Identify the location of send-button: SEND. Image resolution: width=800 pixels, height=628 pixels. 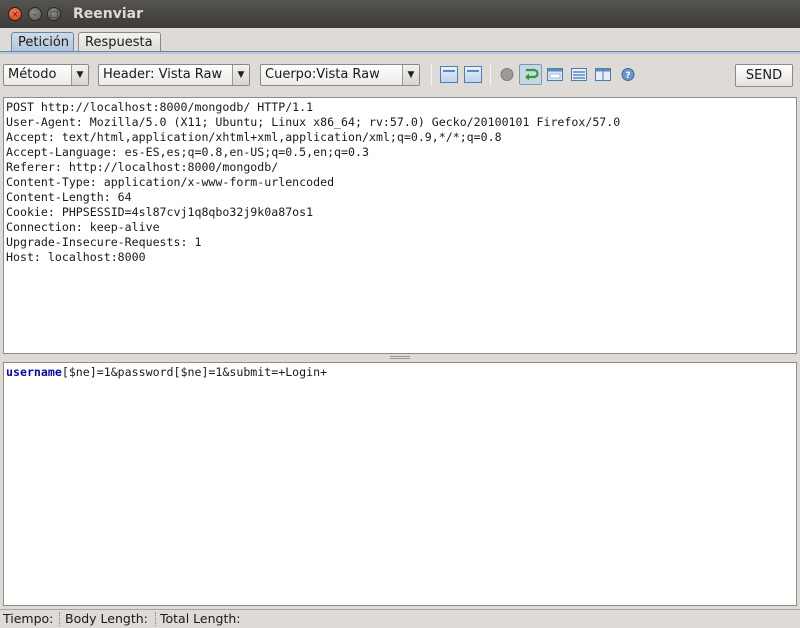
(764, 75).